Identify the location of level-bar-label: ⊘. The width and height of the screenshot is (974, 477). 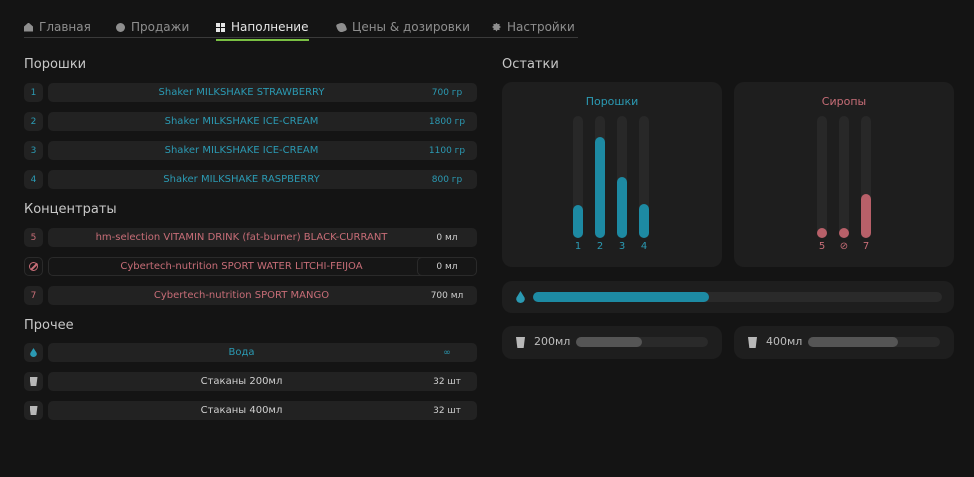
(844, 246).